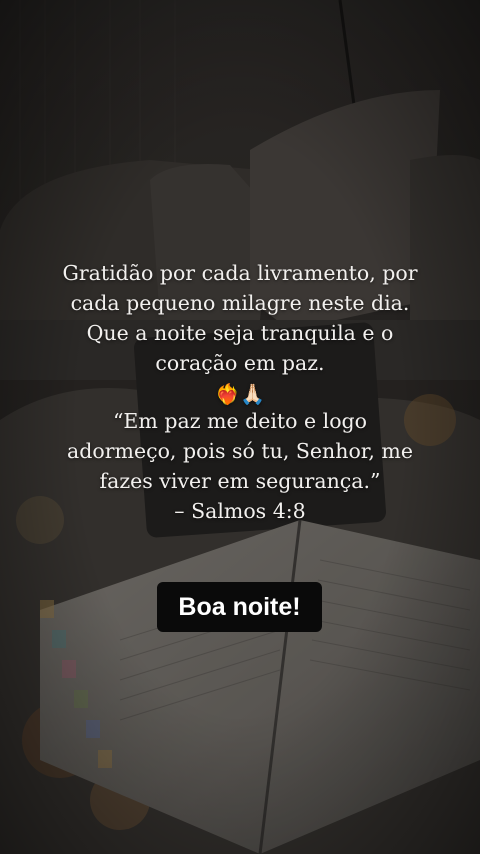 The image size is (480, 854). Describe the element at coordinates (240, 363) in the screenshot. I see `caption-line: coração em paz.` at that location.